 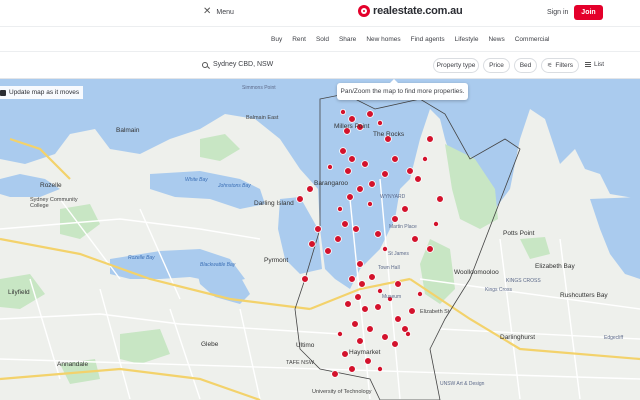 I want to click on menu-button: ✕ Menu, so click(x=218, y=12).